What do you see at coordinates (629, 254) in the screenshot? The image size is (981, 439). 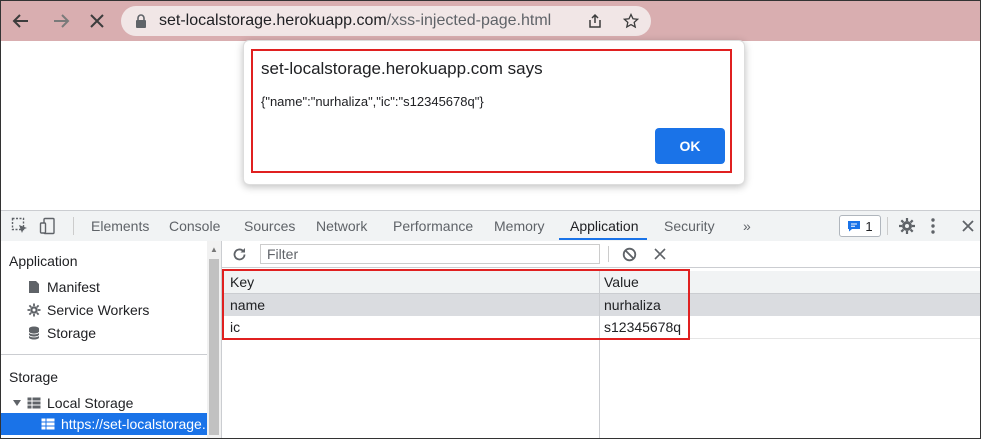 I see `clear-all-icon` at bounding box center [629, 254].